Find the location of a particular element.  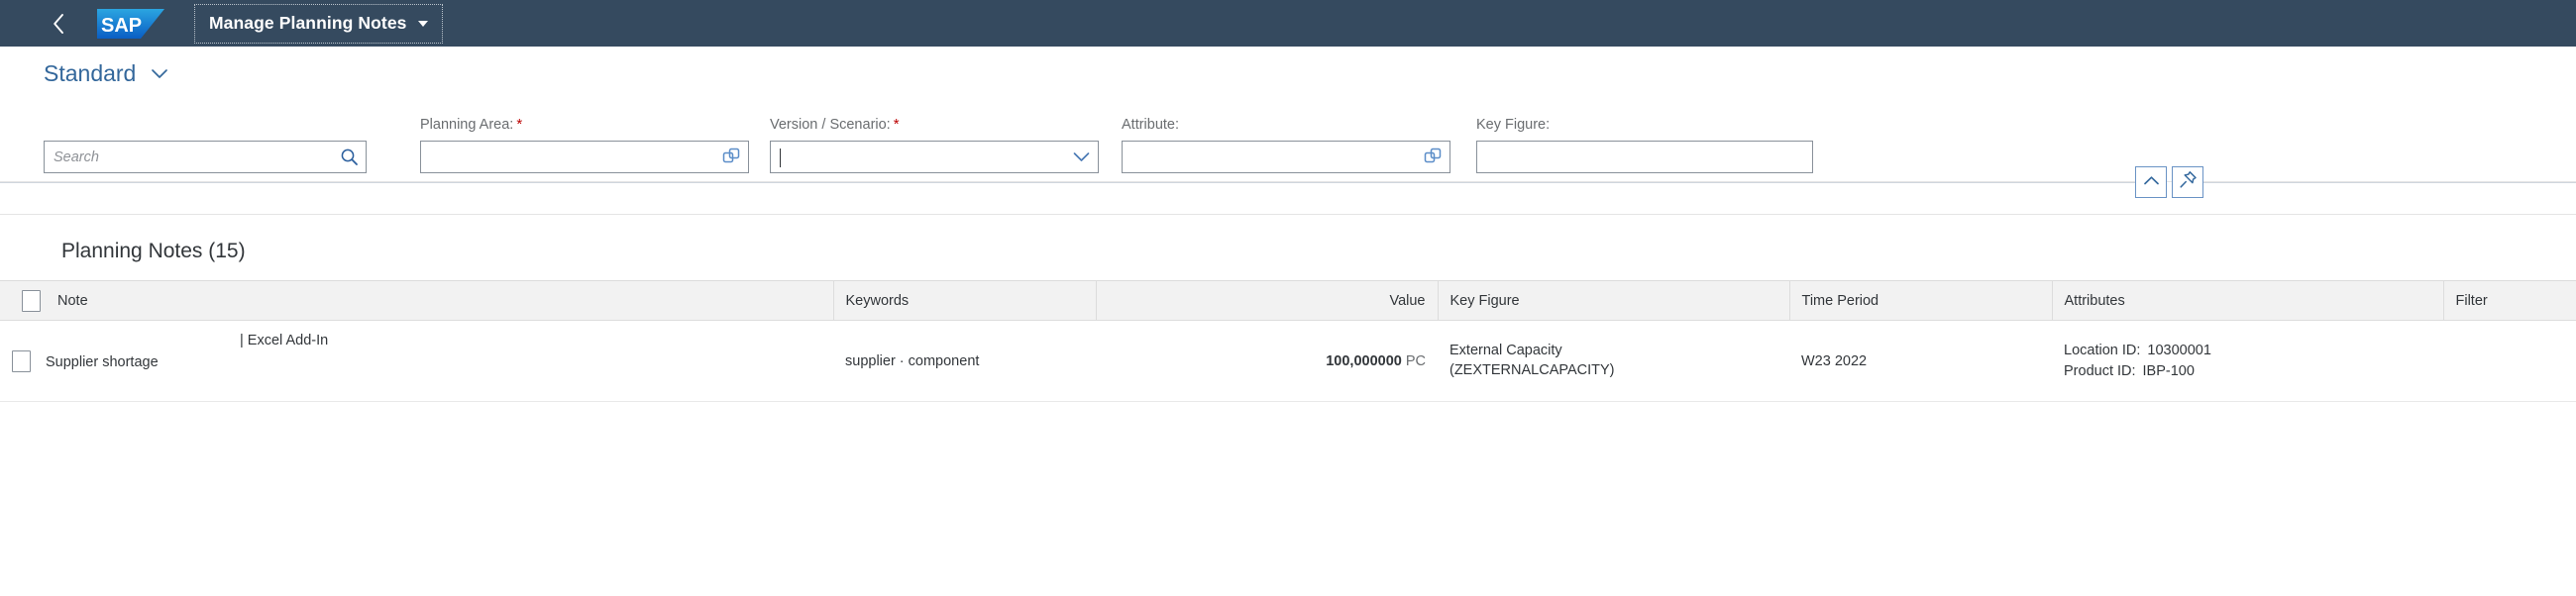

version-scenario-group: Version / Scenario: * is located at coordinates (934, 145).